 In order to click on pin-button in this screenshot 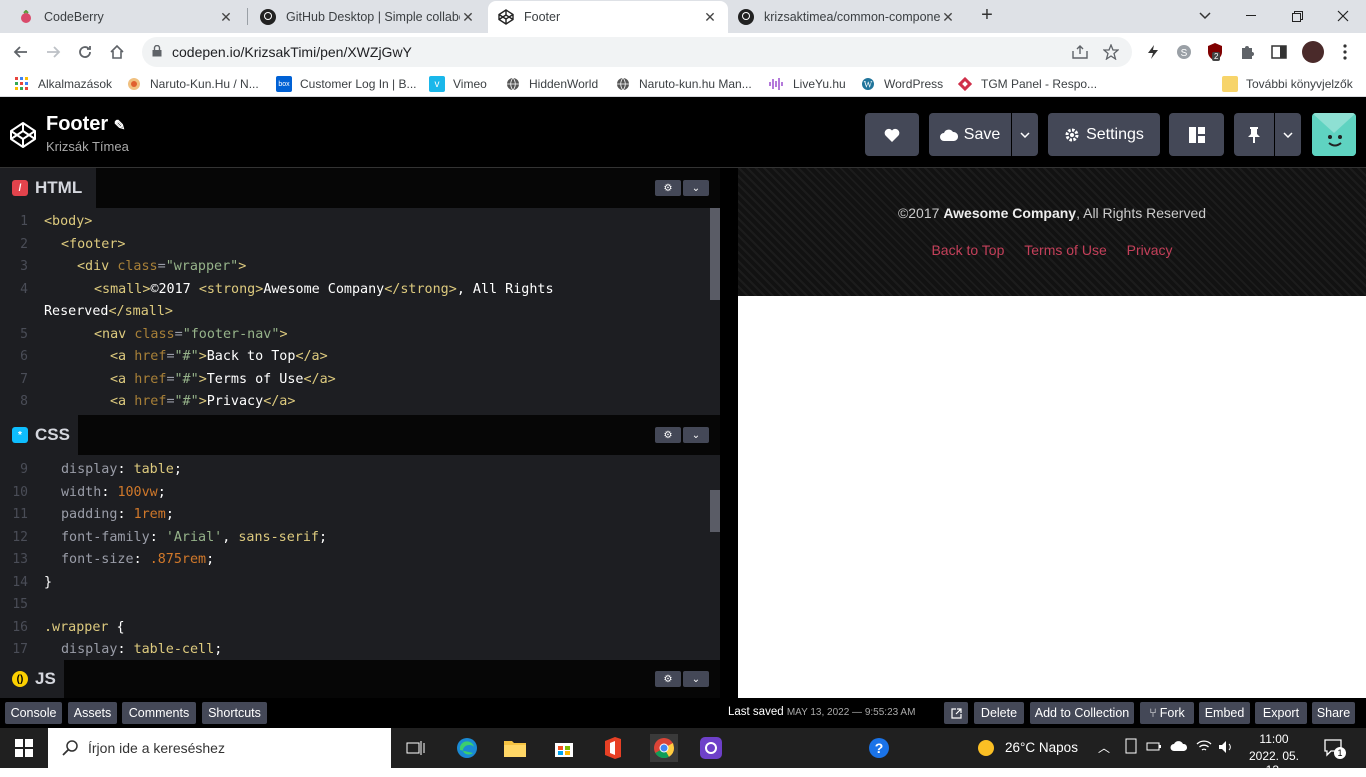, I will do `click(1254, 134)`.